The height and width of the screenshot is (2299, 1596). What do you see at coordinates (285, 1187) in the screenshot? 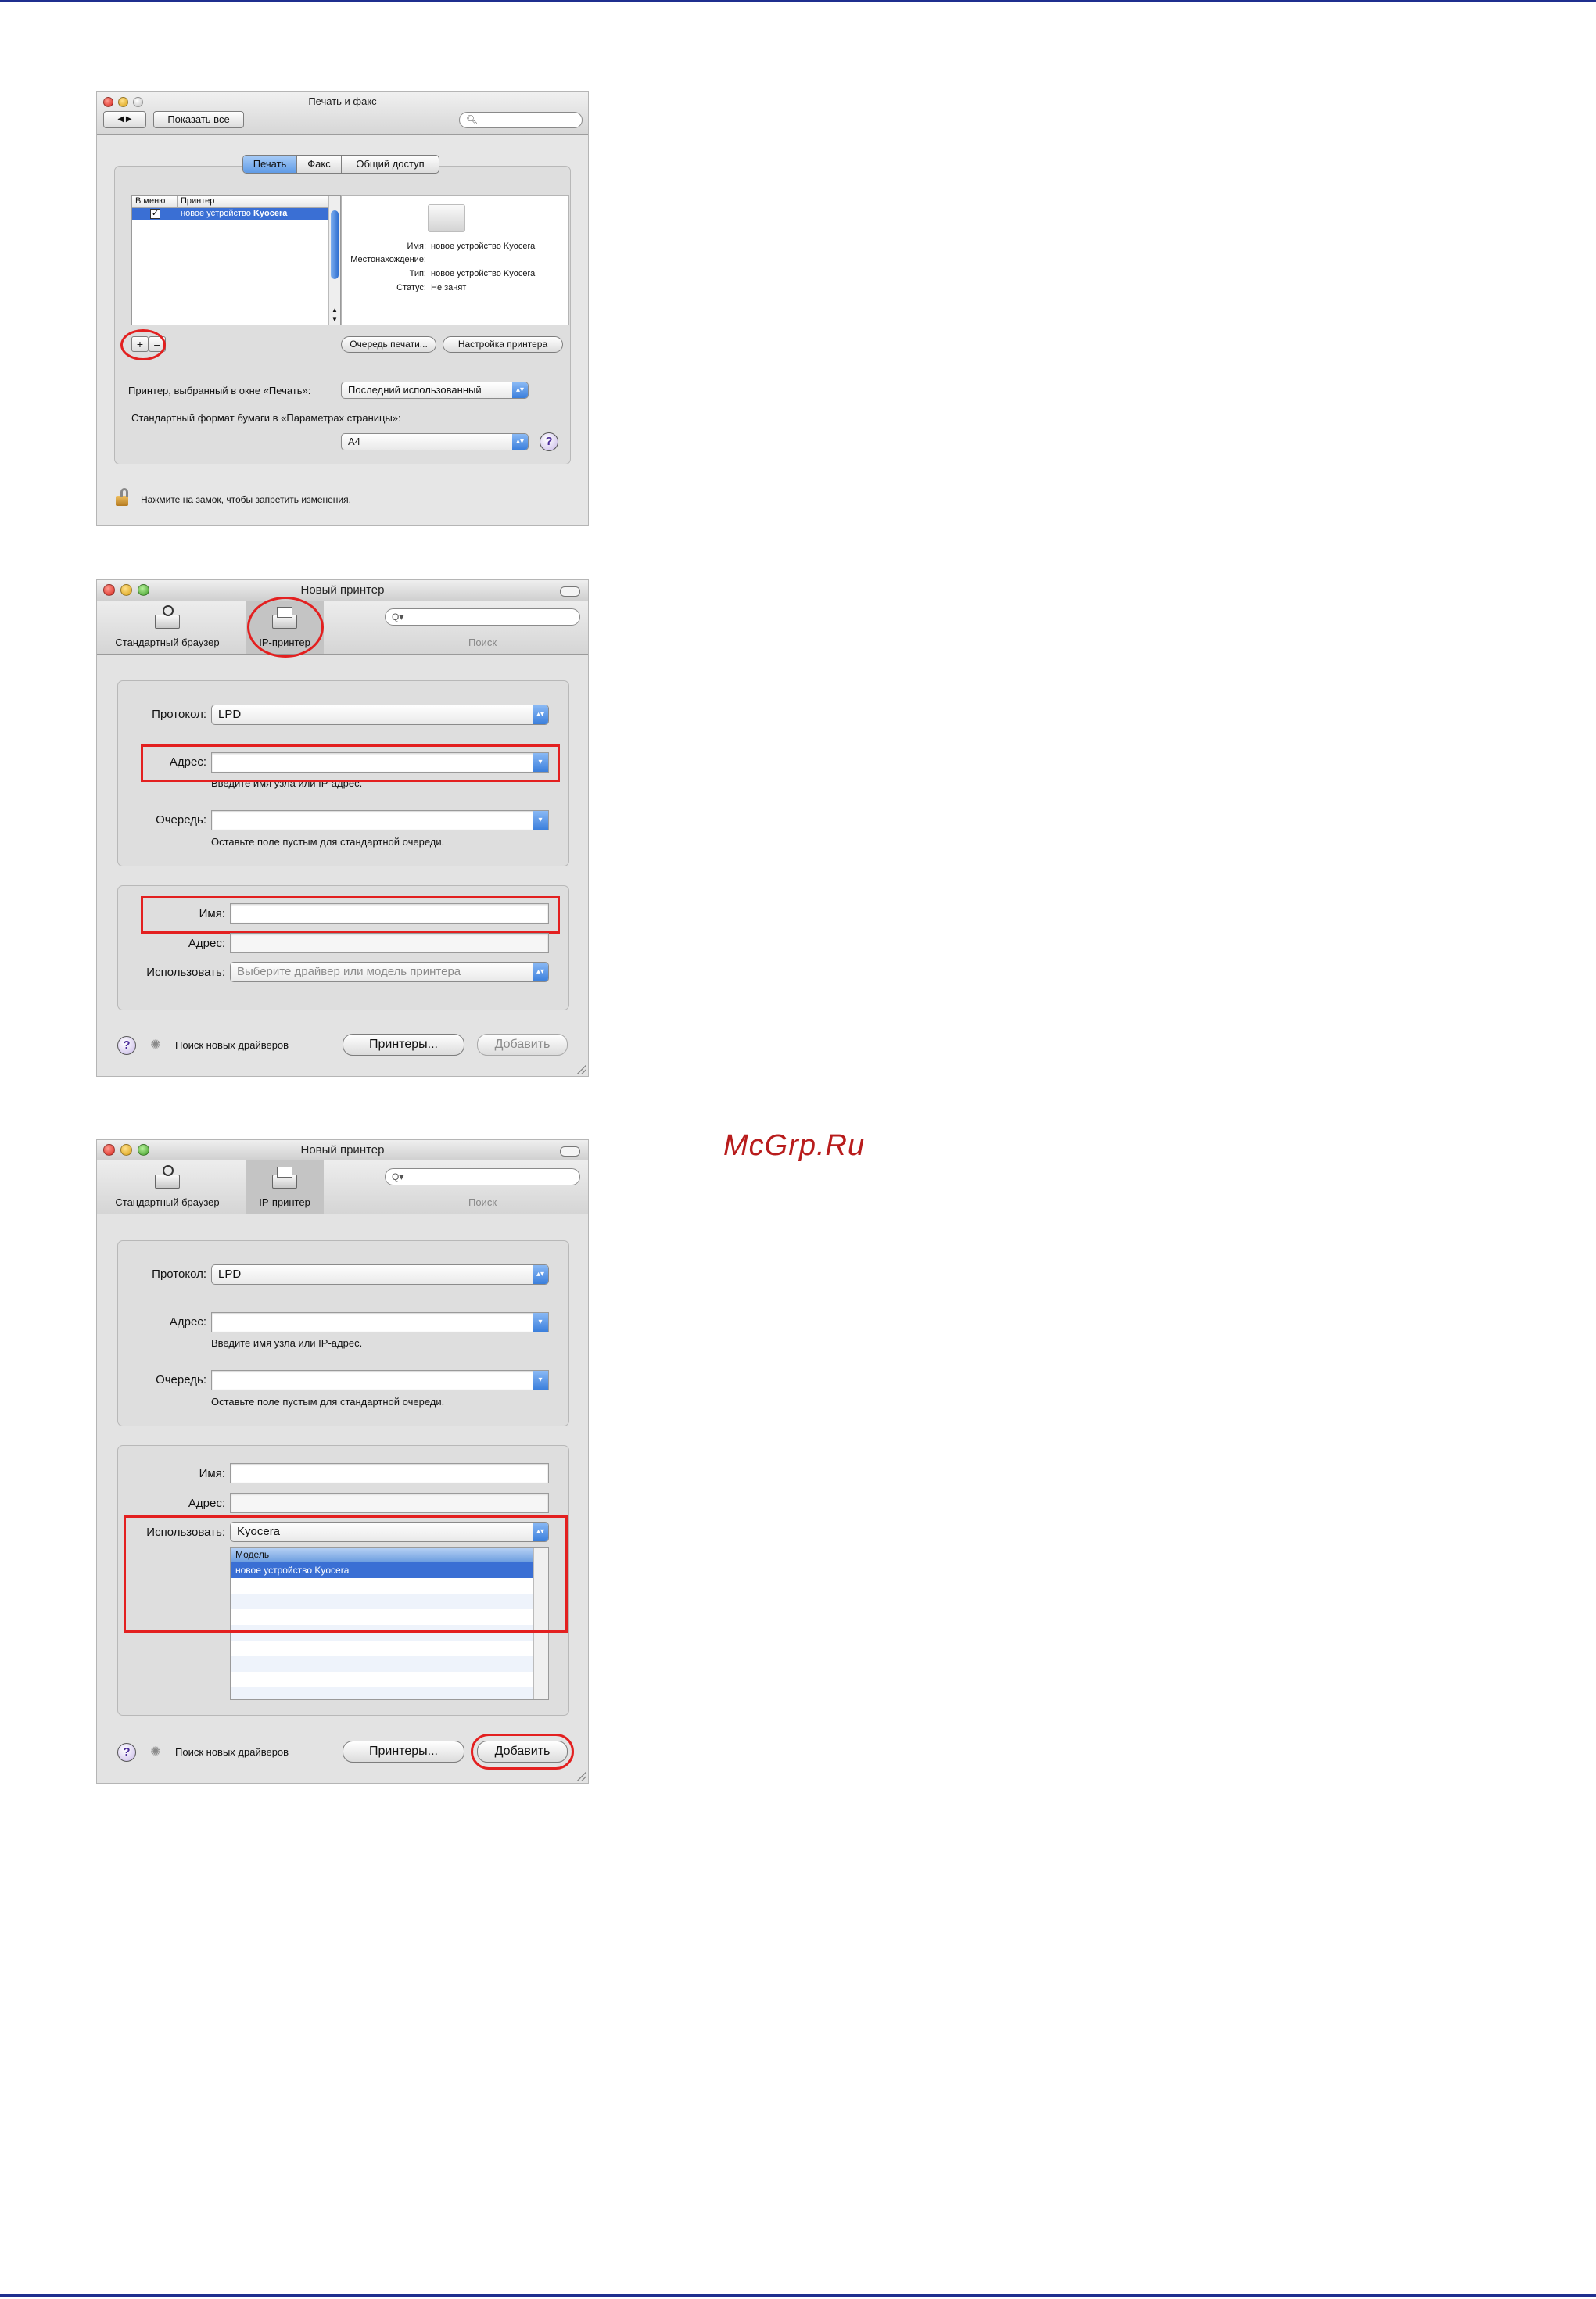
I see `ip-printer-tool: IP-принтер` at bounding box center [285, 1187].